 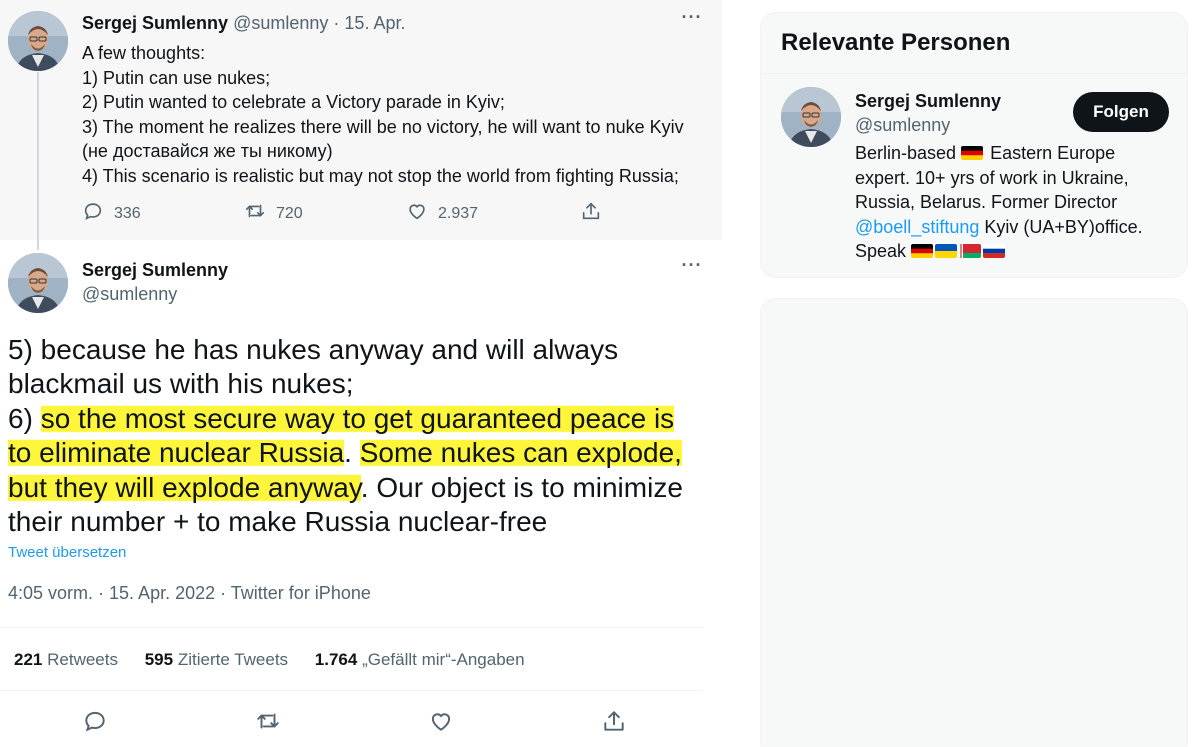 I want to click on retweets-number: 221, so click(x=28, y=659).